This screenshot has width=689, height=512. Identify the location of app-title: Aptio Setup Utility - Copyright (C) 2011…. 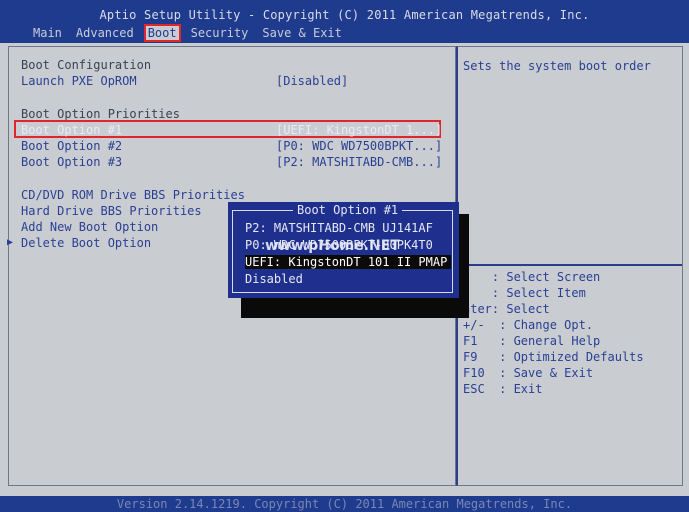
(344, 15).